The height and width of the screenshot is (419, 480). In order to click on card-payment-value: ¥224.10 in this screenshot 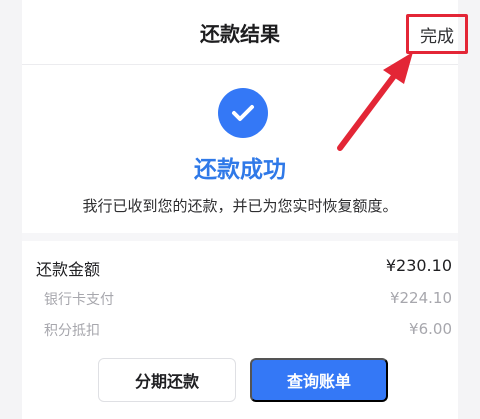, I will do `click(420, 298)`.